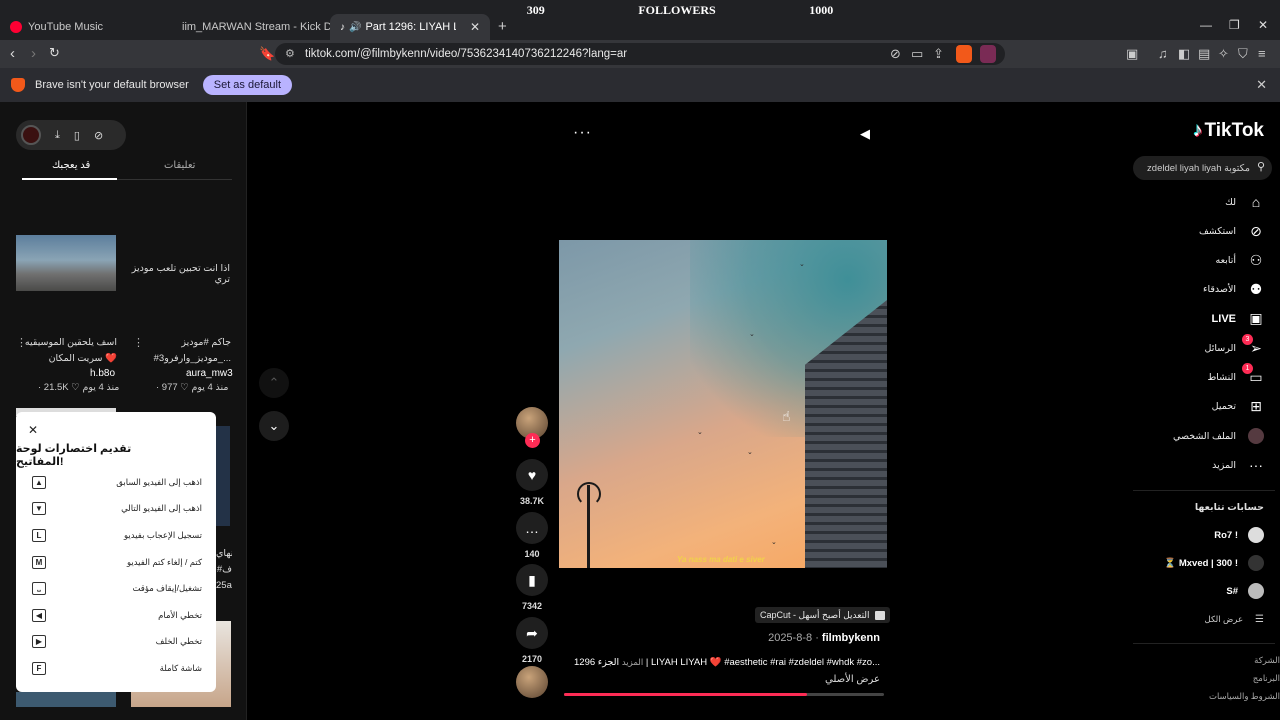 This screenshot has width=1280, height=720. Describe the element at coordinates (988, 54) in the screenshot. I see `brave-rewards-icon` at that location.